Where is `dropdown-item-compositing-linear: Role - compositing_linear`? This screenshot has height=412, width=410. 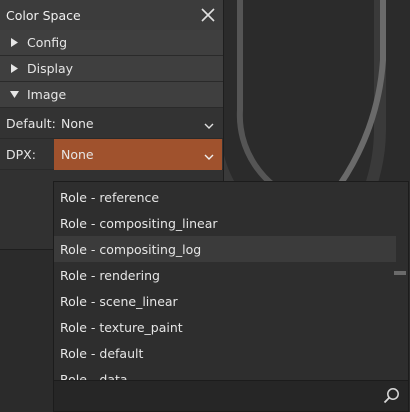 dropdown-item-compositing-linear: Role - compositing_linear is located at coordinates (225, 223).